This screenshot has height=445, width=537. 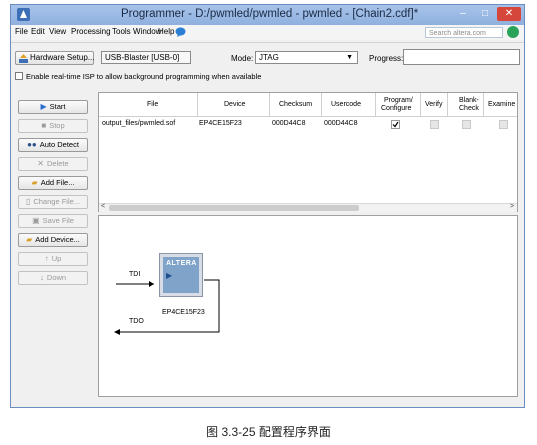 I want to click on up-label: Up, so click(x=56, y=258).